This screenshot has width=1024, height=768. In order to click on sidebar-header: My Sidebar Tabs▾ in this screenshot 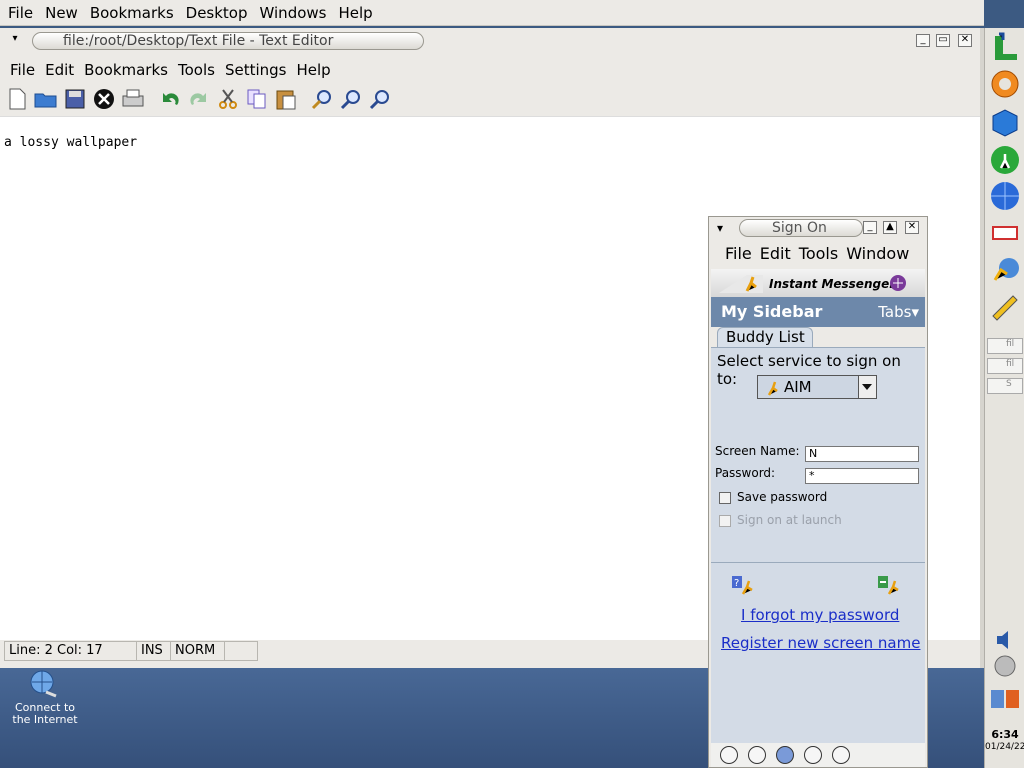, I will do `click(818, 312)`.